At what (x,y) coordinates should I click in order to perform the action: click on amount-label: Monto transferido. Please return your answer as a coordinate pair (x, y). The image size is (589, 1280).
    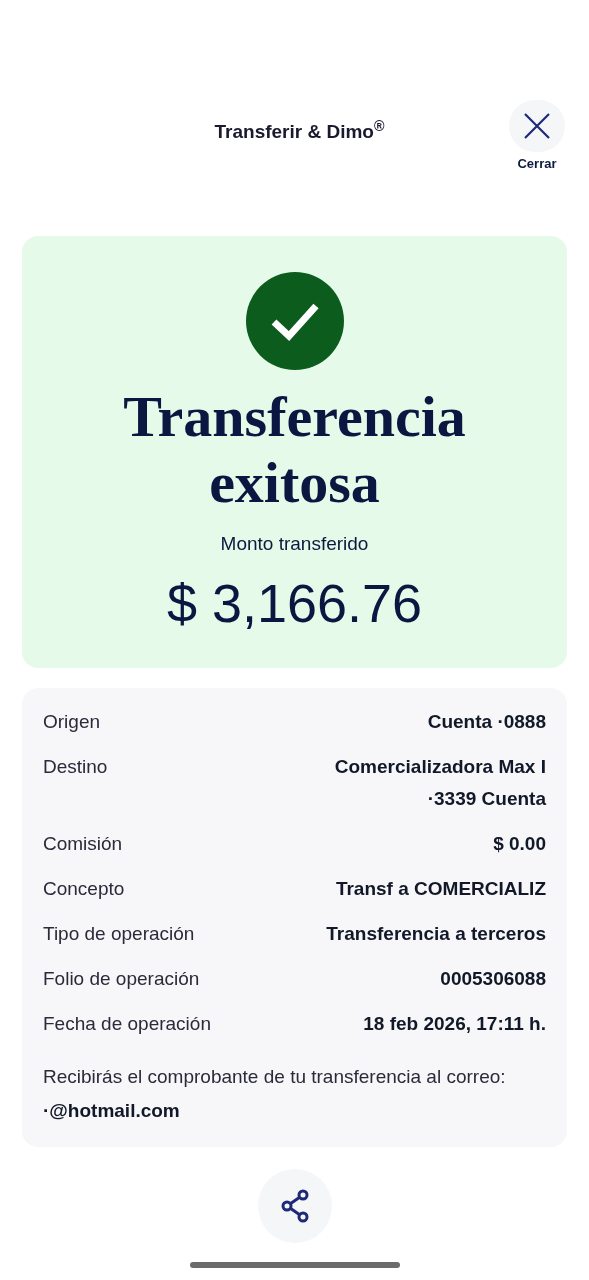
    Looking at the image, I should click on (294, 544).